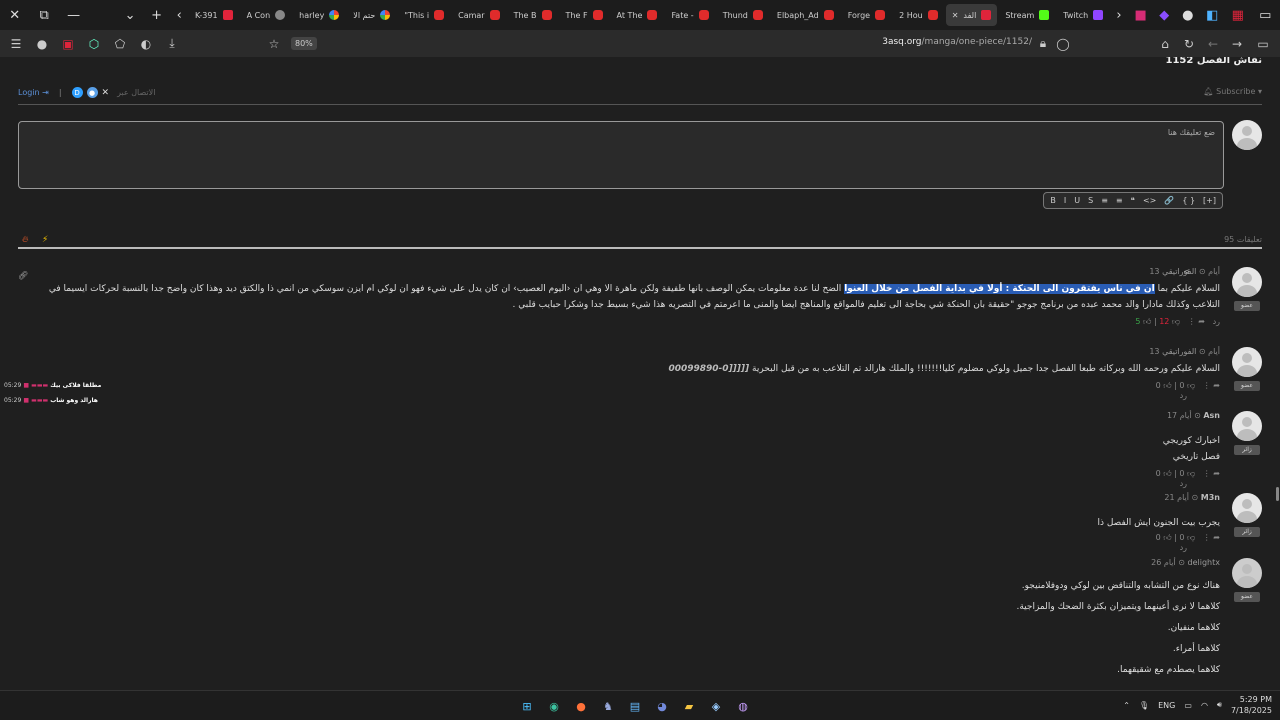  I want to click on x-icon: ✕, so click(106, 93).